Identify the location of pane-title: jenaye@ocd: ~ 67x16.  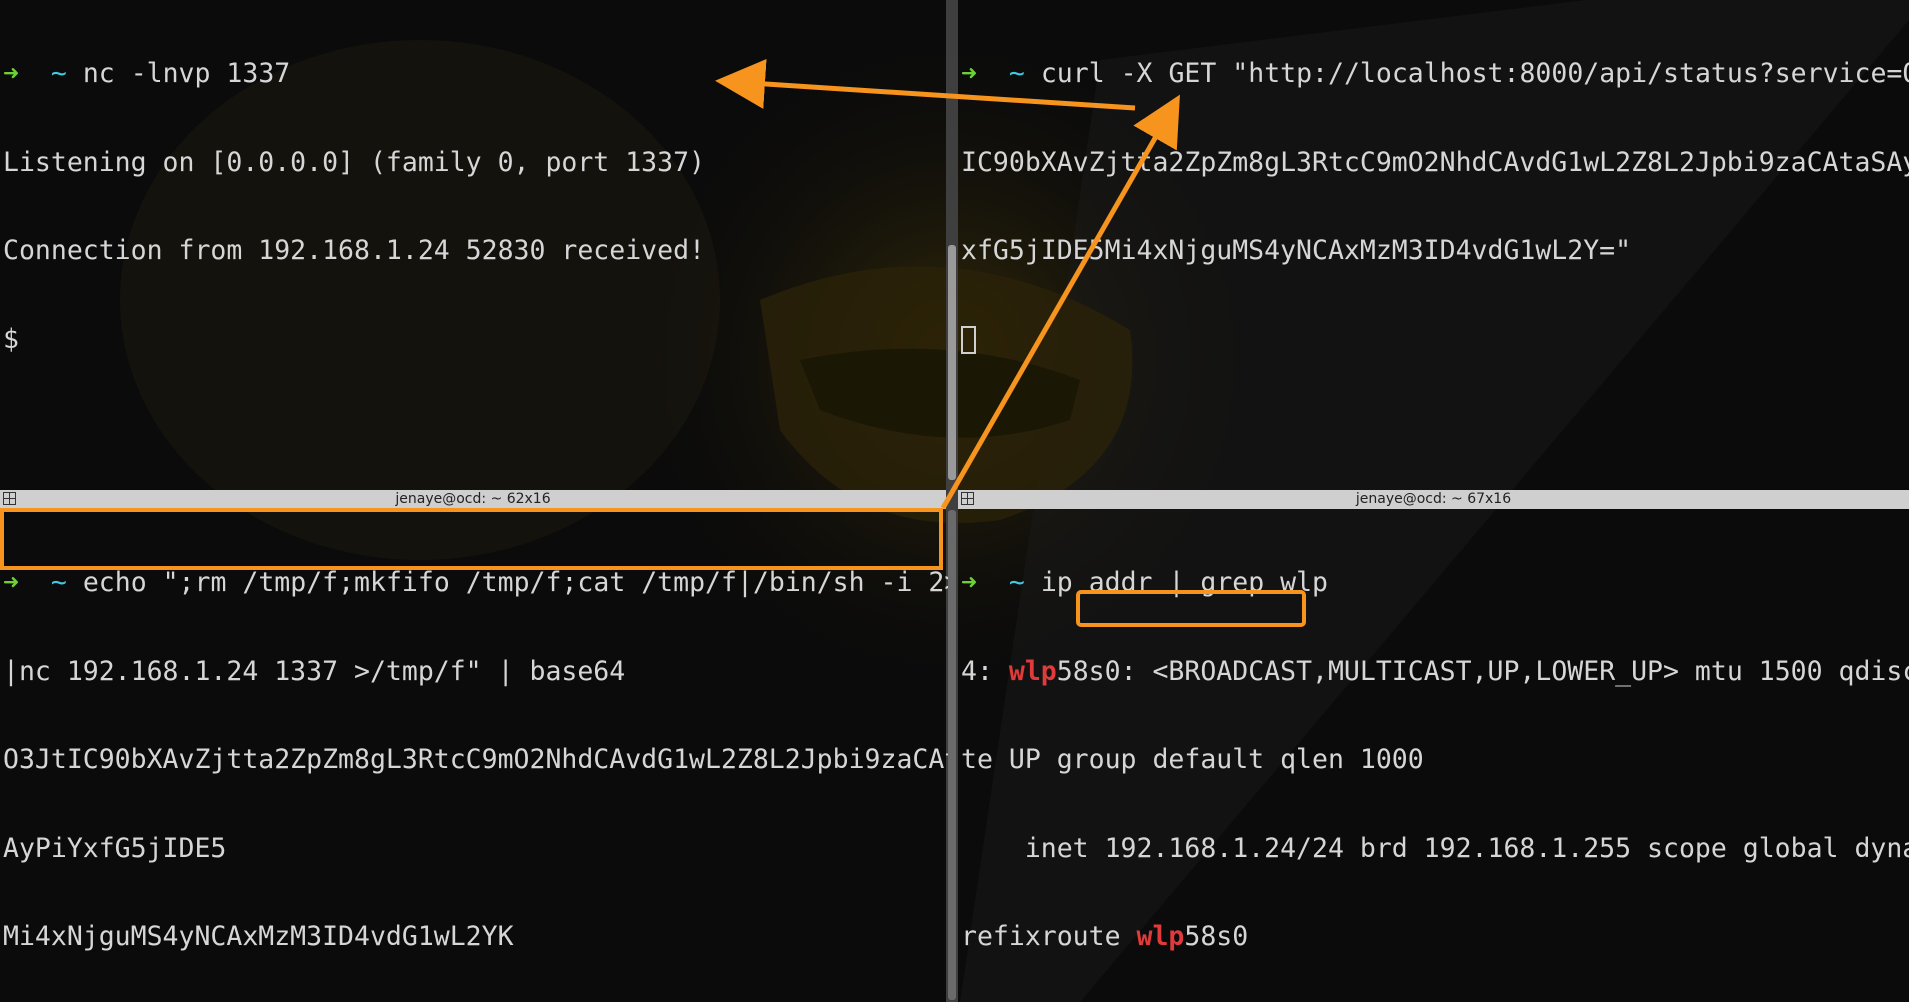
(1433, 499).